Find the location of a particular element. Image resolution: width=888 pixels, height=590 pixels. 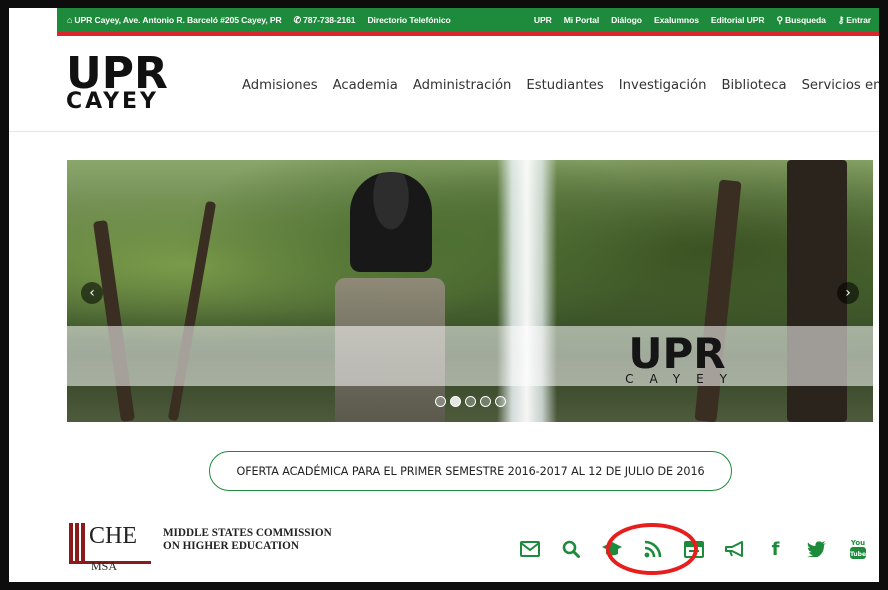

twitter-icon is located at coordinates (816, 549).